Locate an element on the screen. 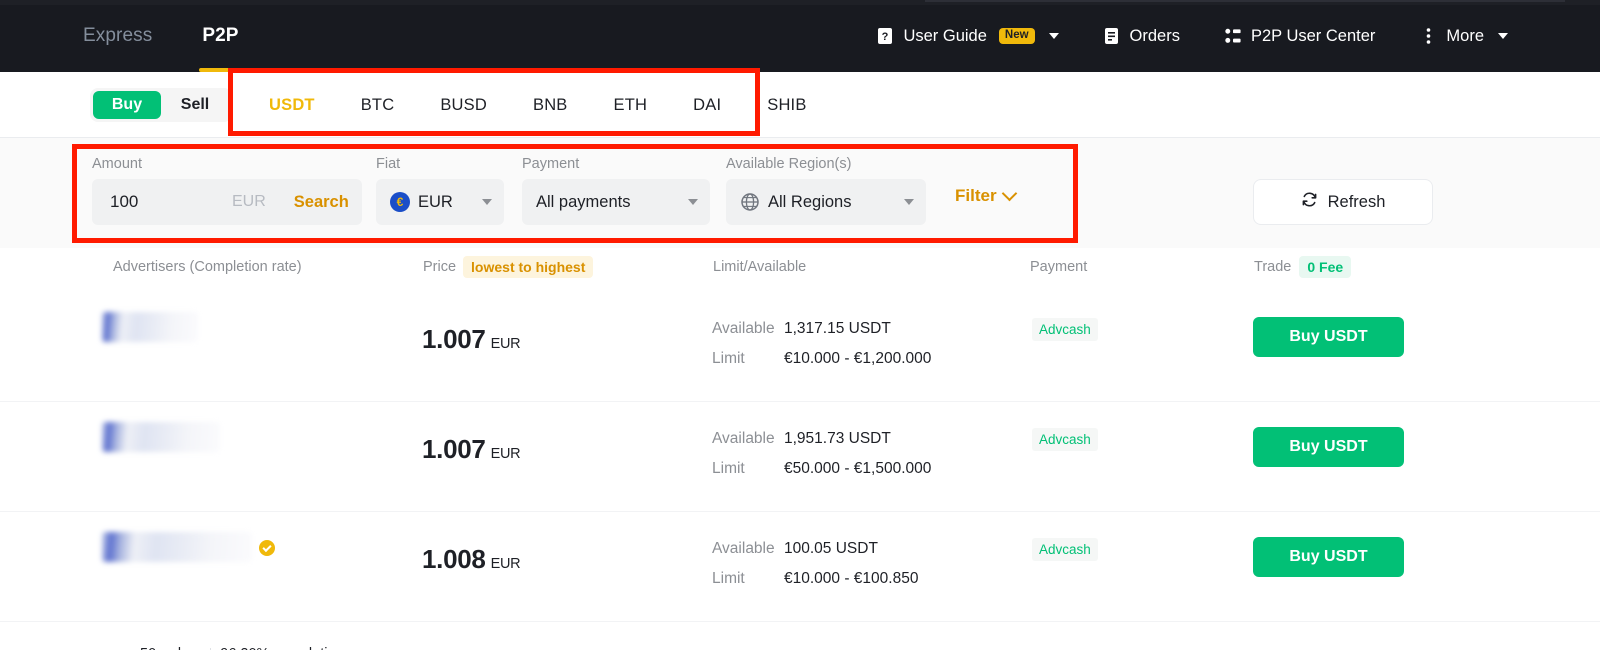 The width and height of the screenshot is (1600, 650). header-limit-available: Limit/Available is located at coordinates (760, 267).